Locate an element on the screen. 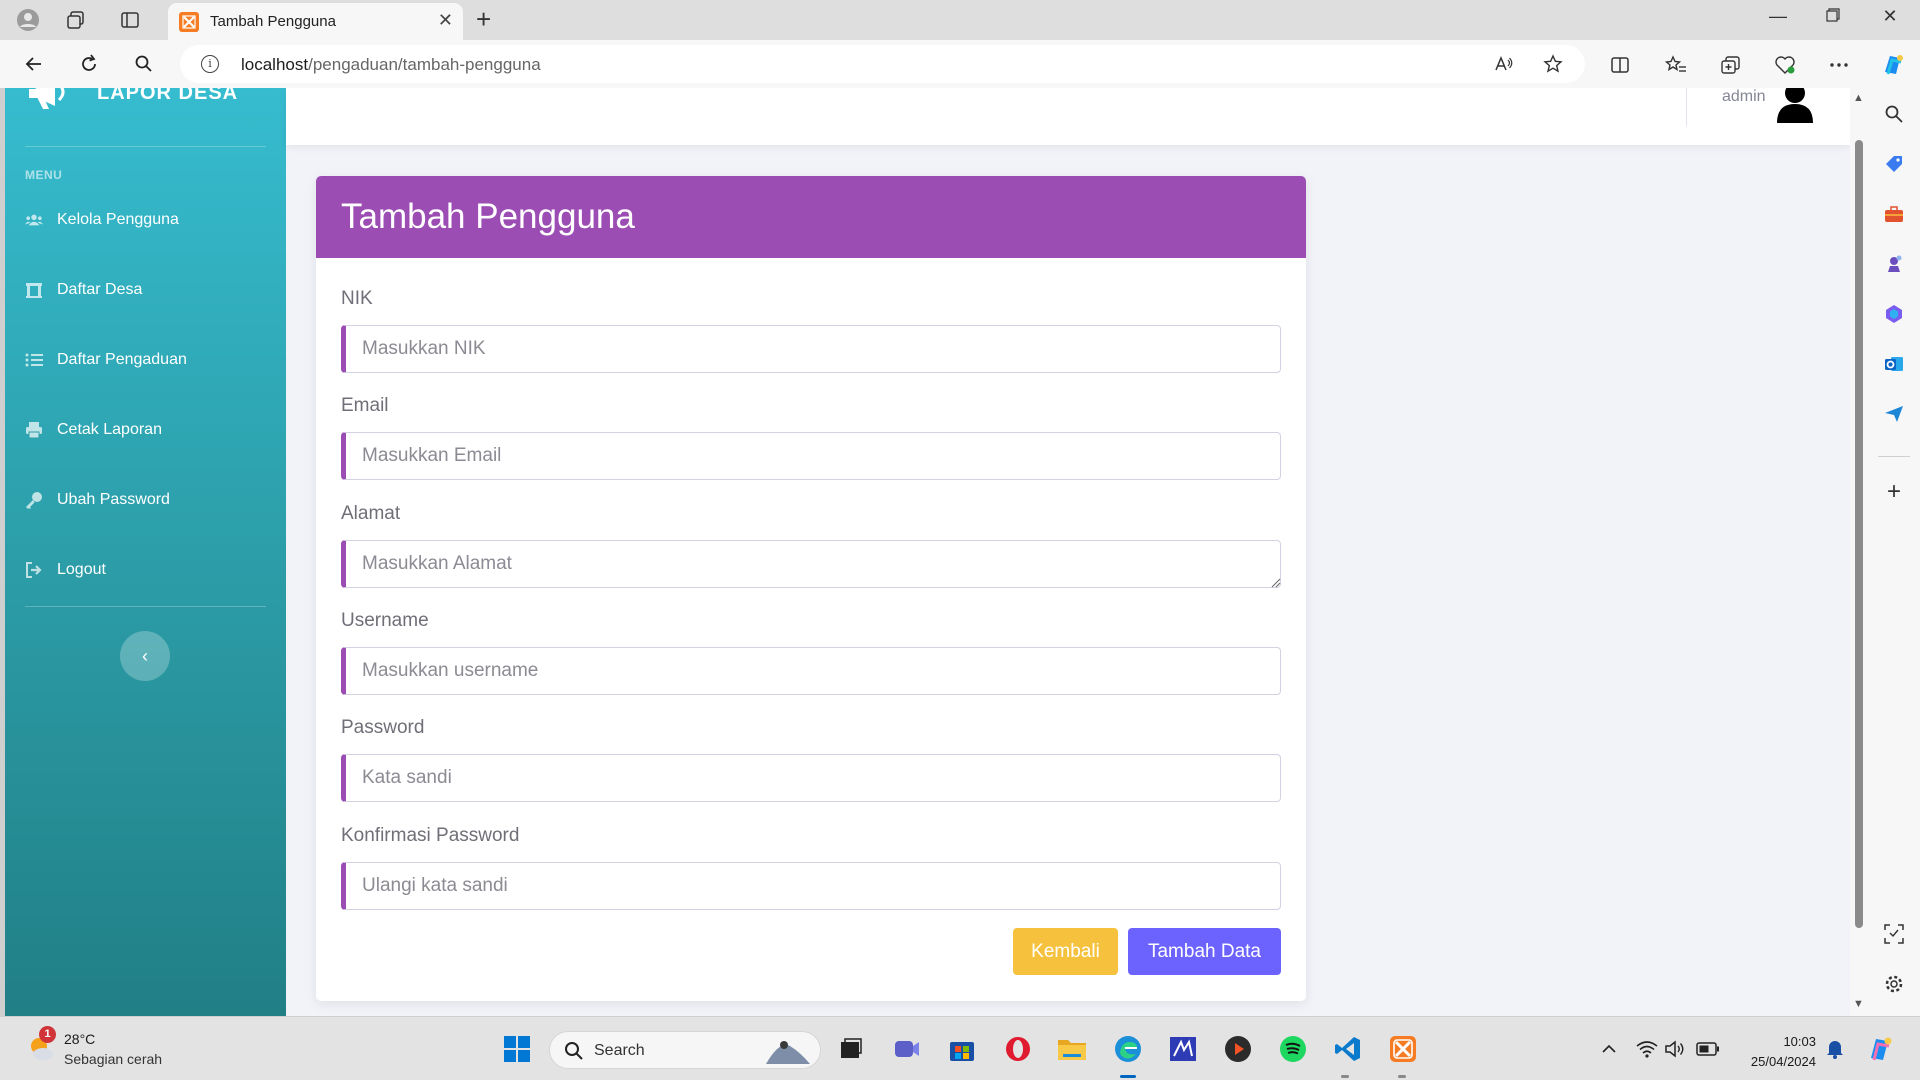 This screenshot has width=1920, height=1080. user-name: admin is located at coordinates (1744, 97).